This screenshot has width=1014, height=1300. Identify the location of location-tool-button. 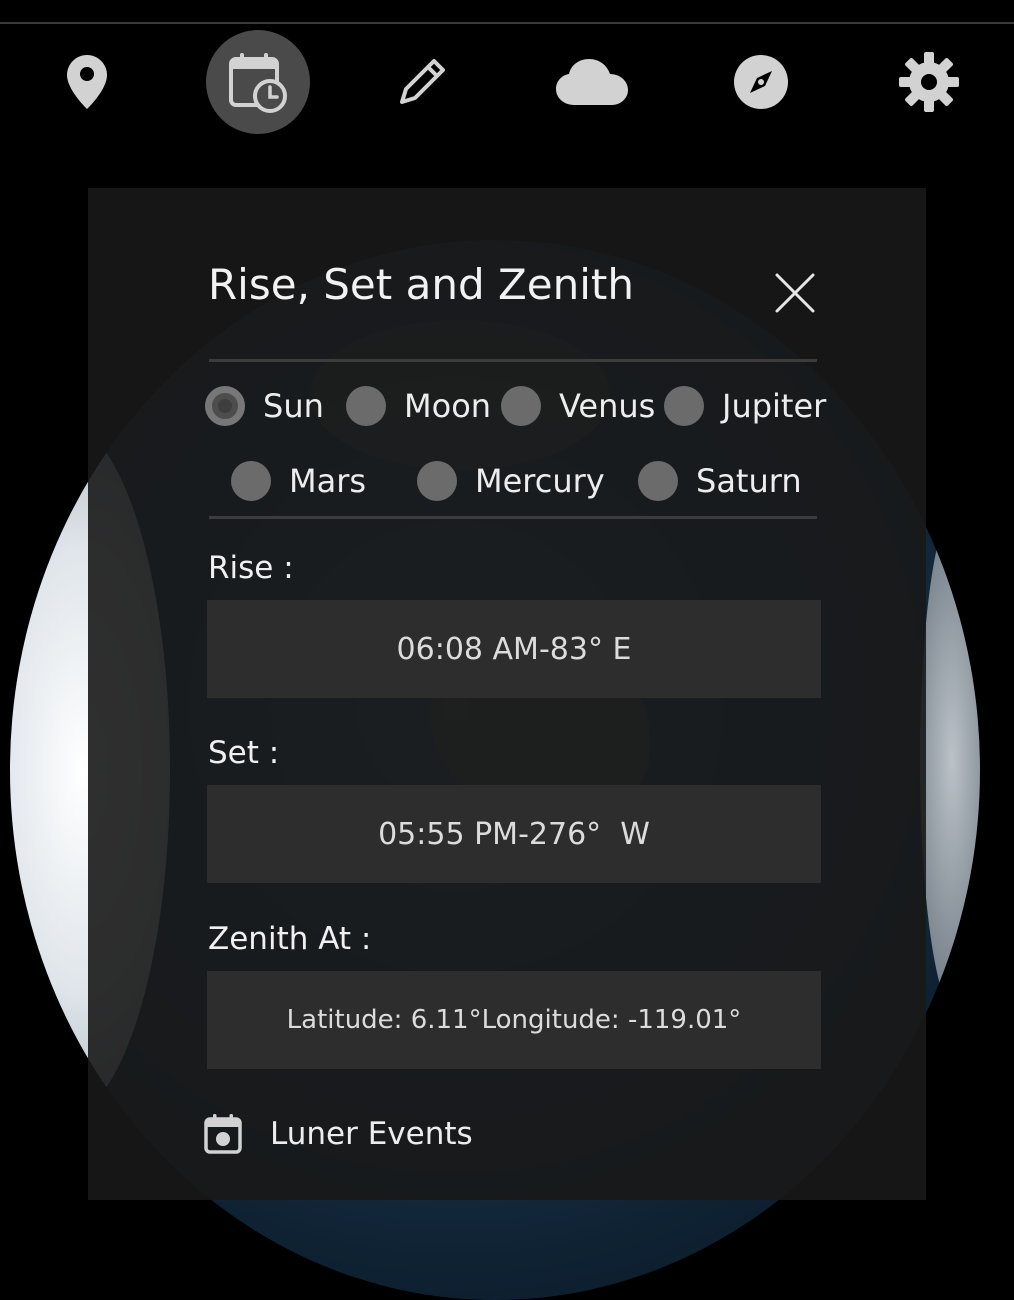
(87, 82).